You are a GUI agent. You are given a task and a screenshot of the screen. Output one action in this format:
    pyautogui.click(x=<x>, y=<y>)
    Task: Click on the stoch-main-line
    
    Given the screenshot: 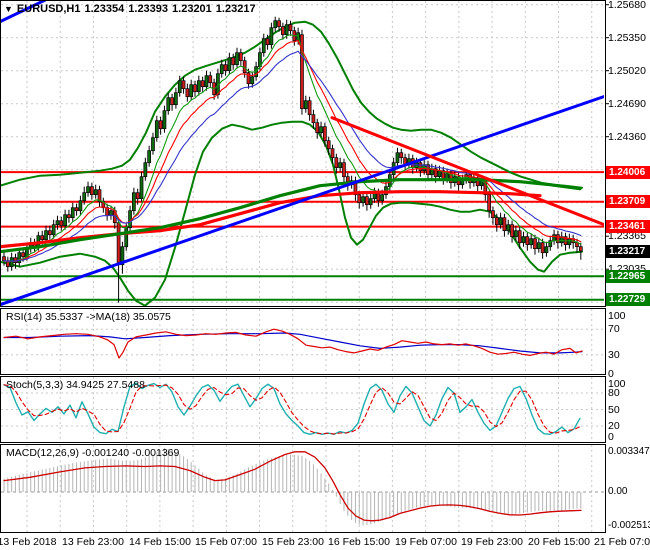 What is the action you would take?
    pyautogui.click(x=292, y=408)
    